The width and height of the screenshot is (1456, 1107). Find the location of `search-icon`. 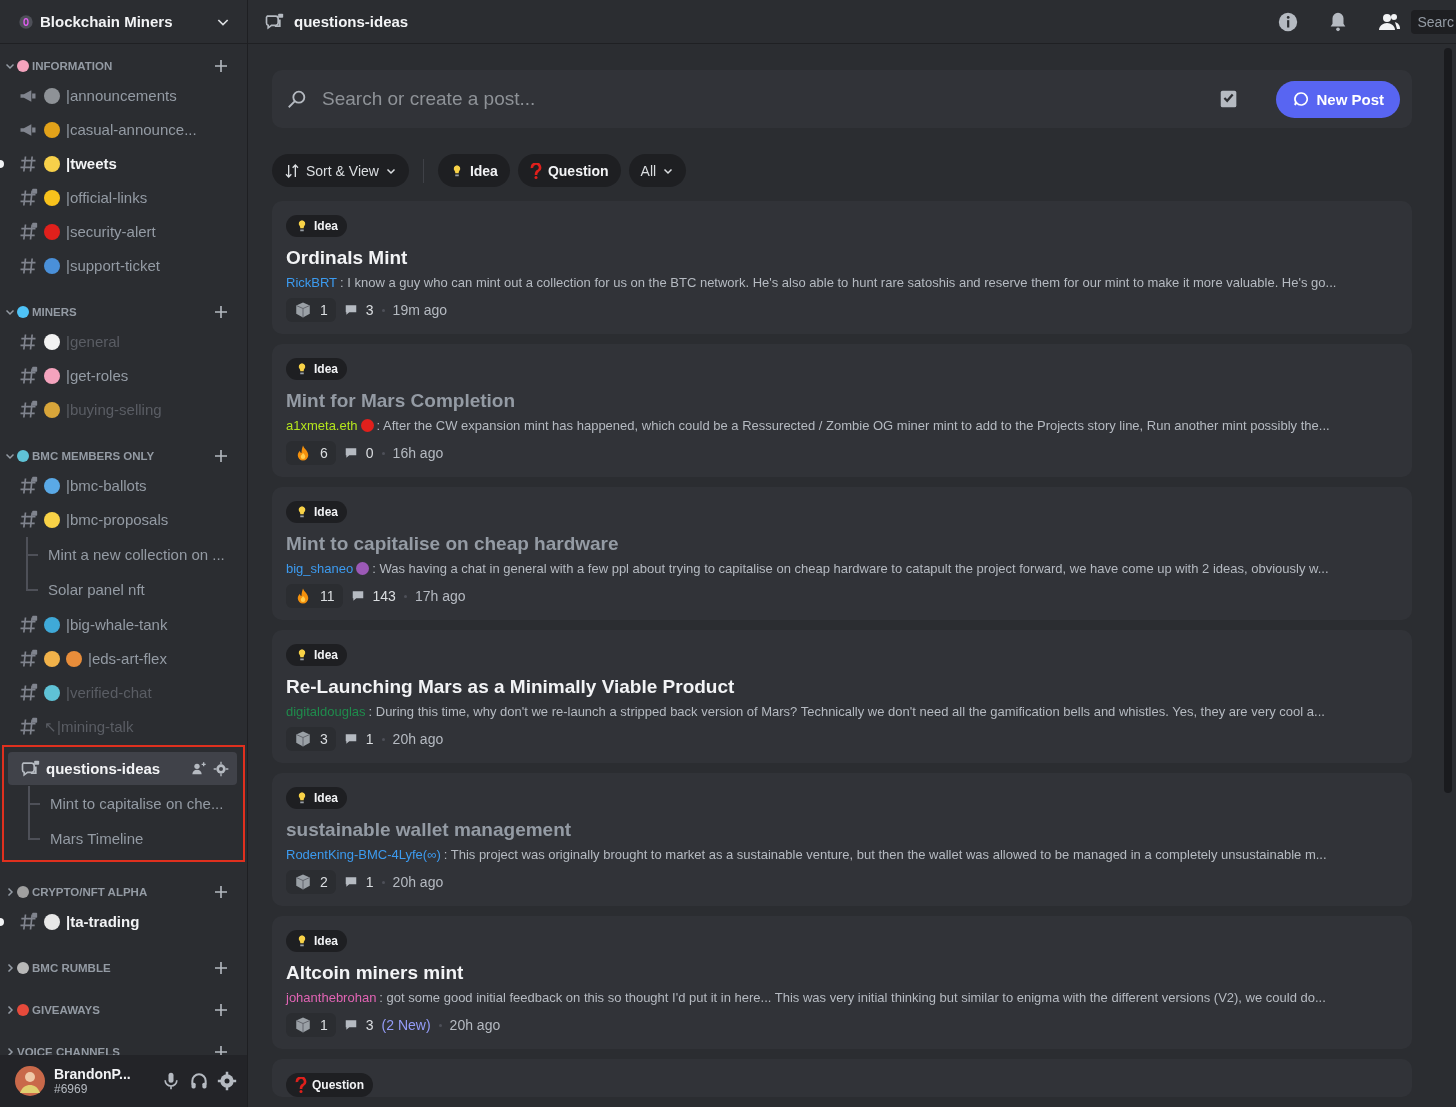

search-icon is located at coordinates (297, 99).